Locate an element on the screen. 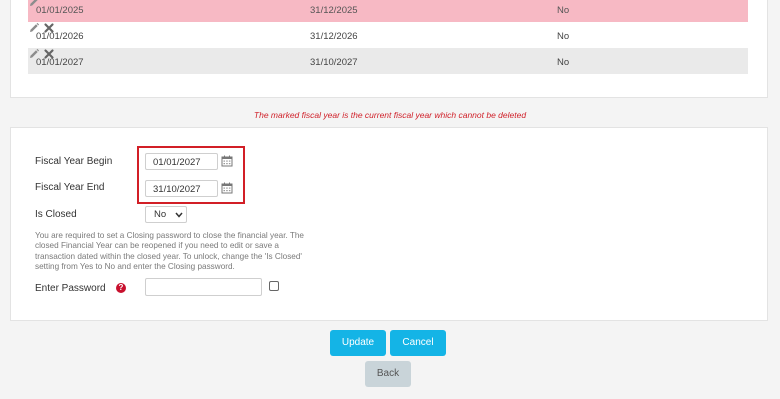 The width and height of the screenshot is (780, 399). is-closed-value: No is located at coordinates (160, 214).